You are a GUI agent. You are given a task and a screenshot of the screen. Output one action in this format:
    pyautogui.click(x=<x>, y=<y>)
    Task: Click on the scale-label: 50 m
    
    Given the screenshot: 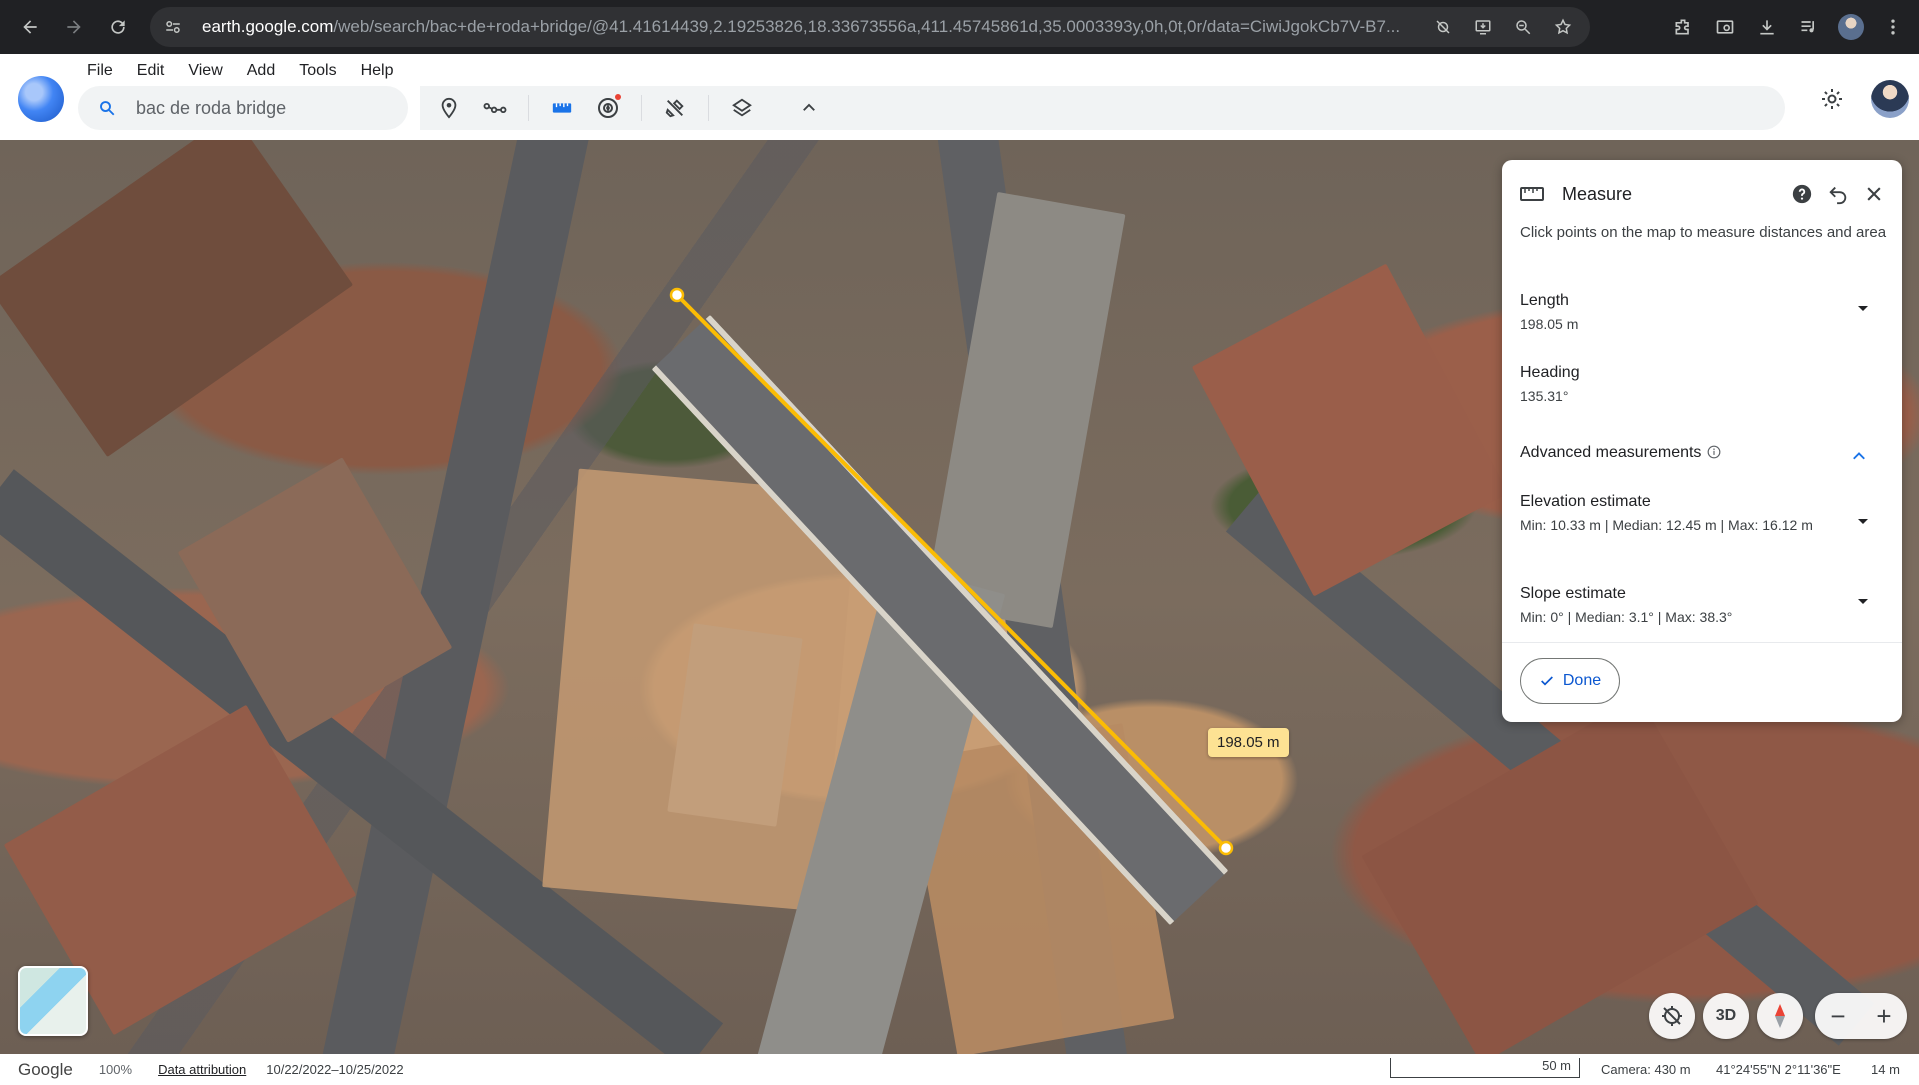 What is the action you would take?
    pyautogui.click(x=1556, y=1065)
    